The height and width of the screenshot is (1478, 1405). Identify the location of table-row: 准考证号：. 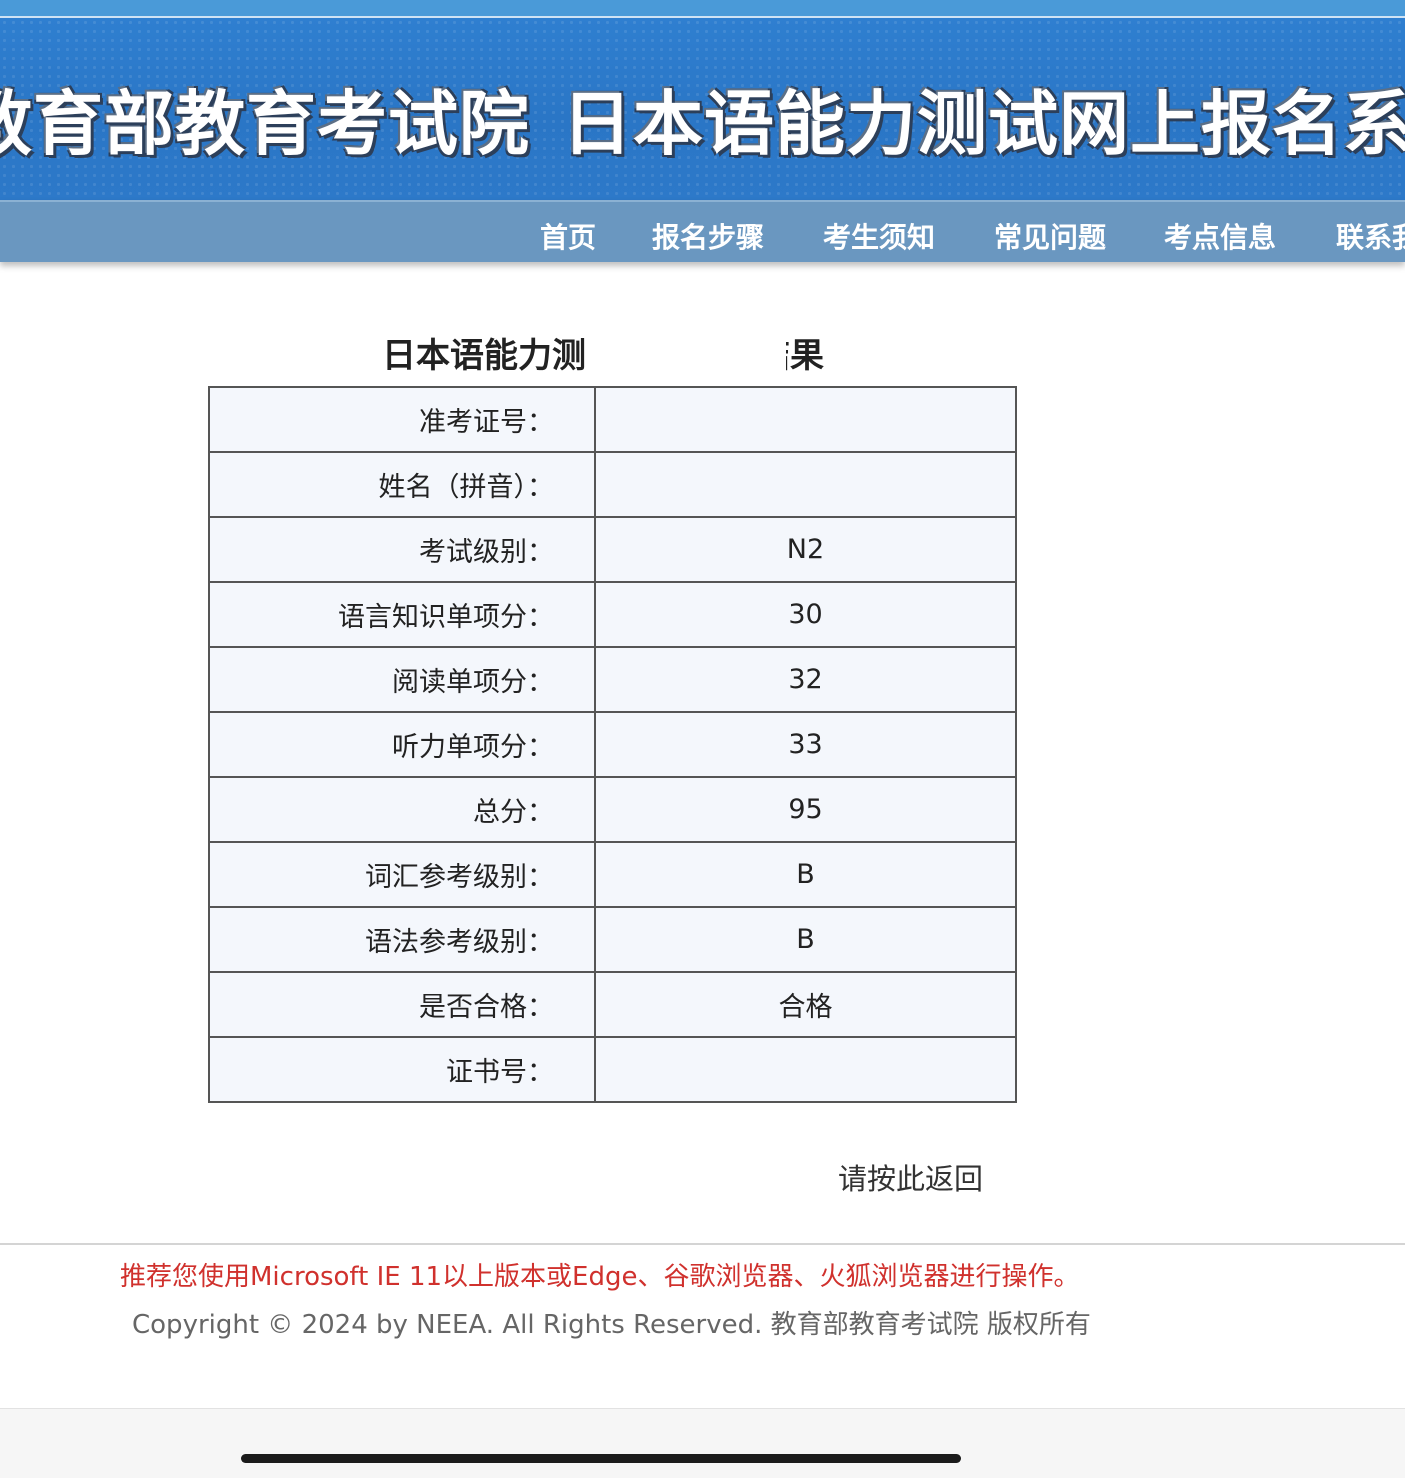
(612, 419).